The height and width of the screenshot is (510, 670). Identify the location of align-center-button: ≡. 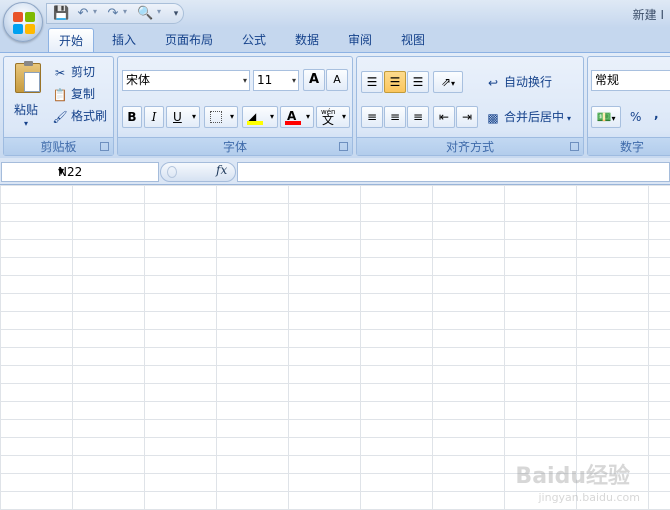
(395, 117).